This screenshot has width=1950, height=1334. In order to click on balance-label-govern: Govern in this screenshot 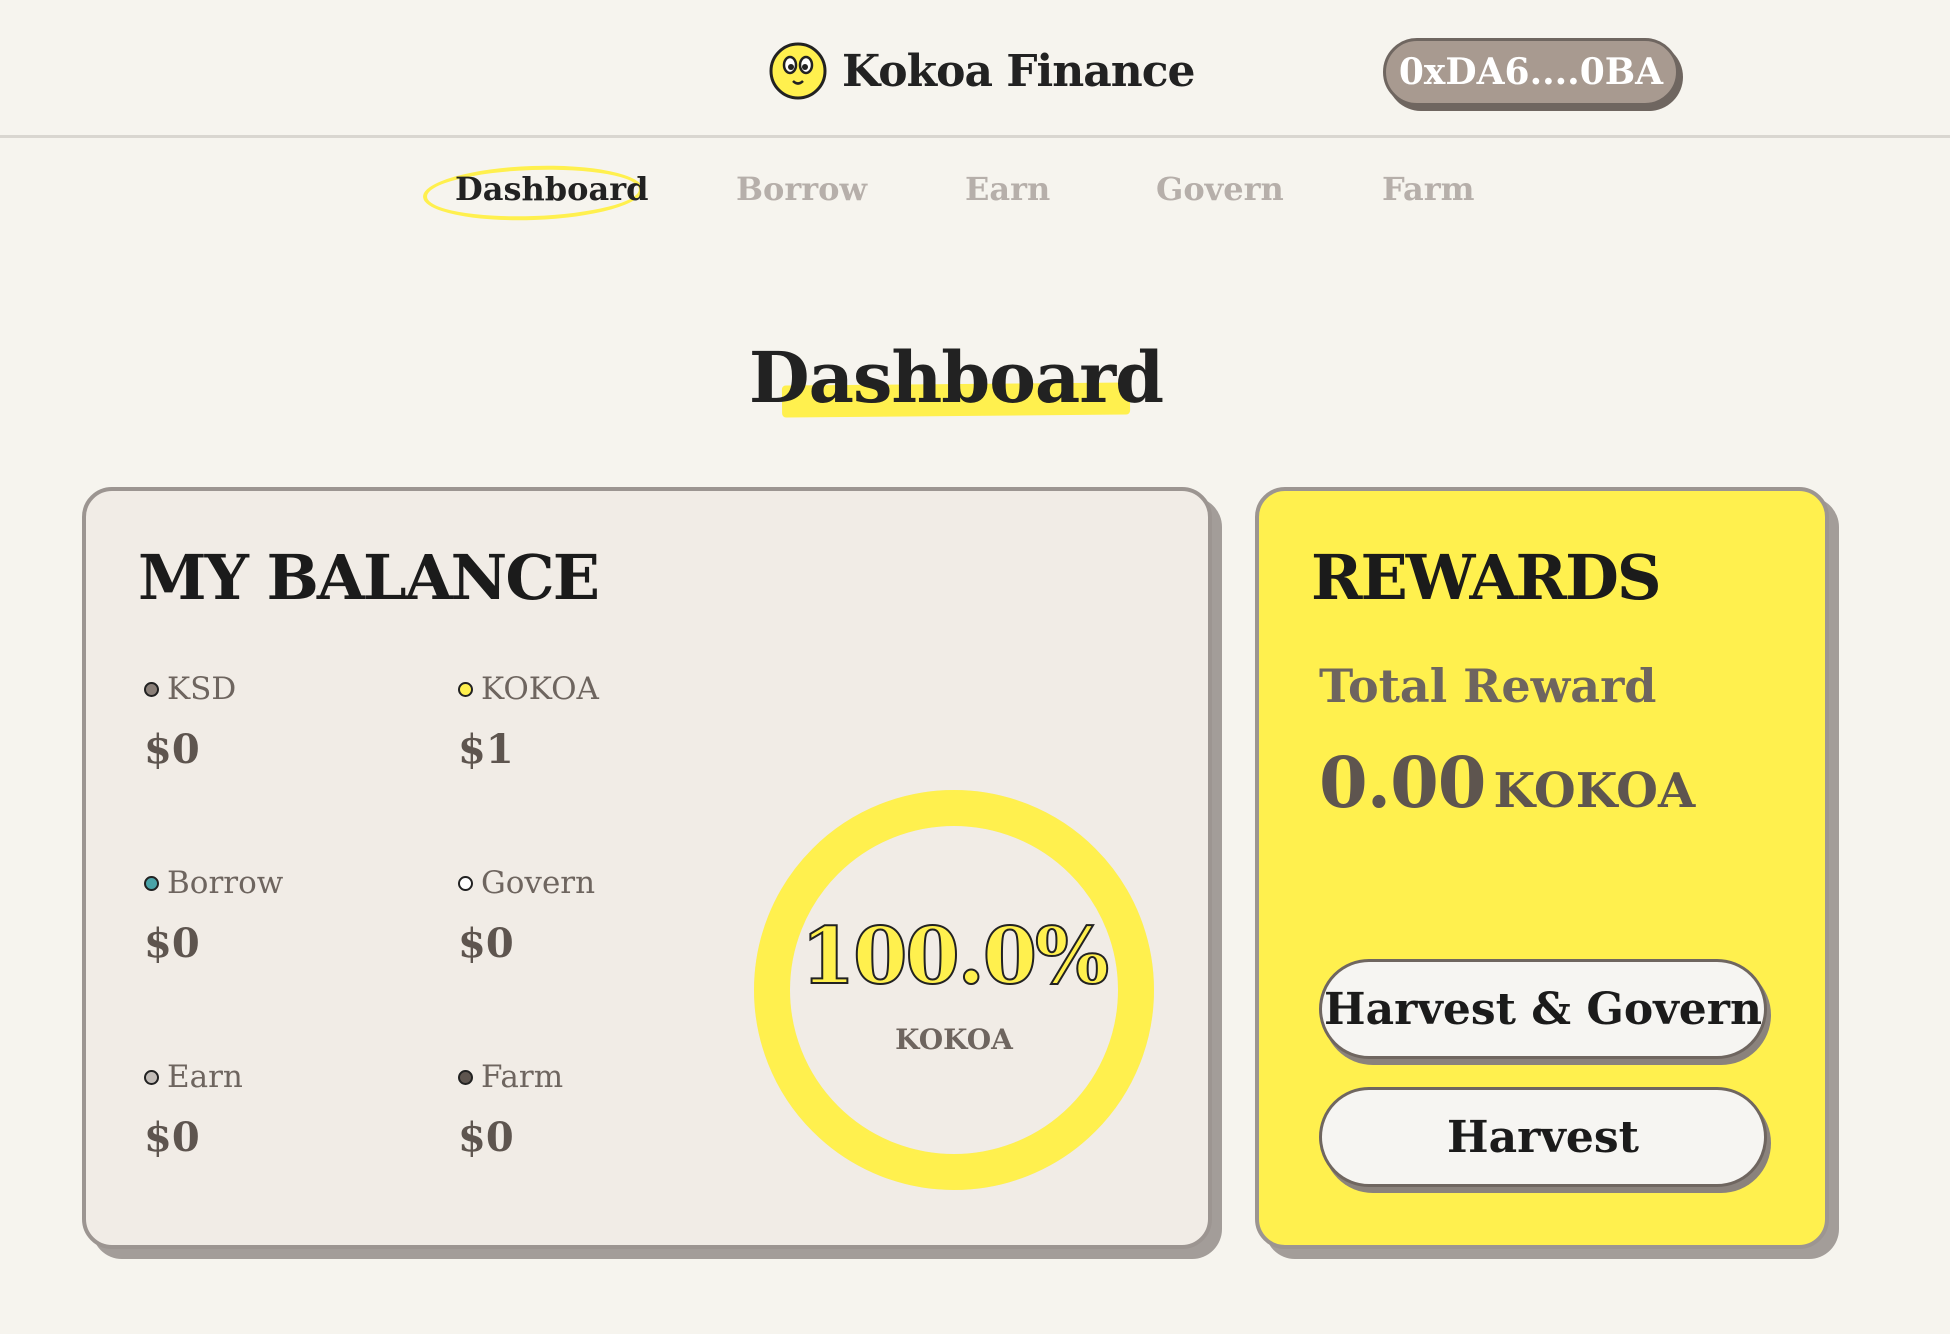, I will do `click(526, 883)`.